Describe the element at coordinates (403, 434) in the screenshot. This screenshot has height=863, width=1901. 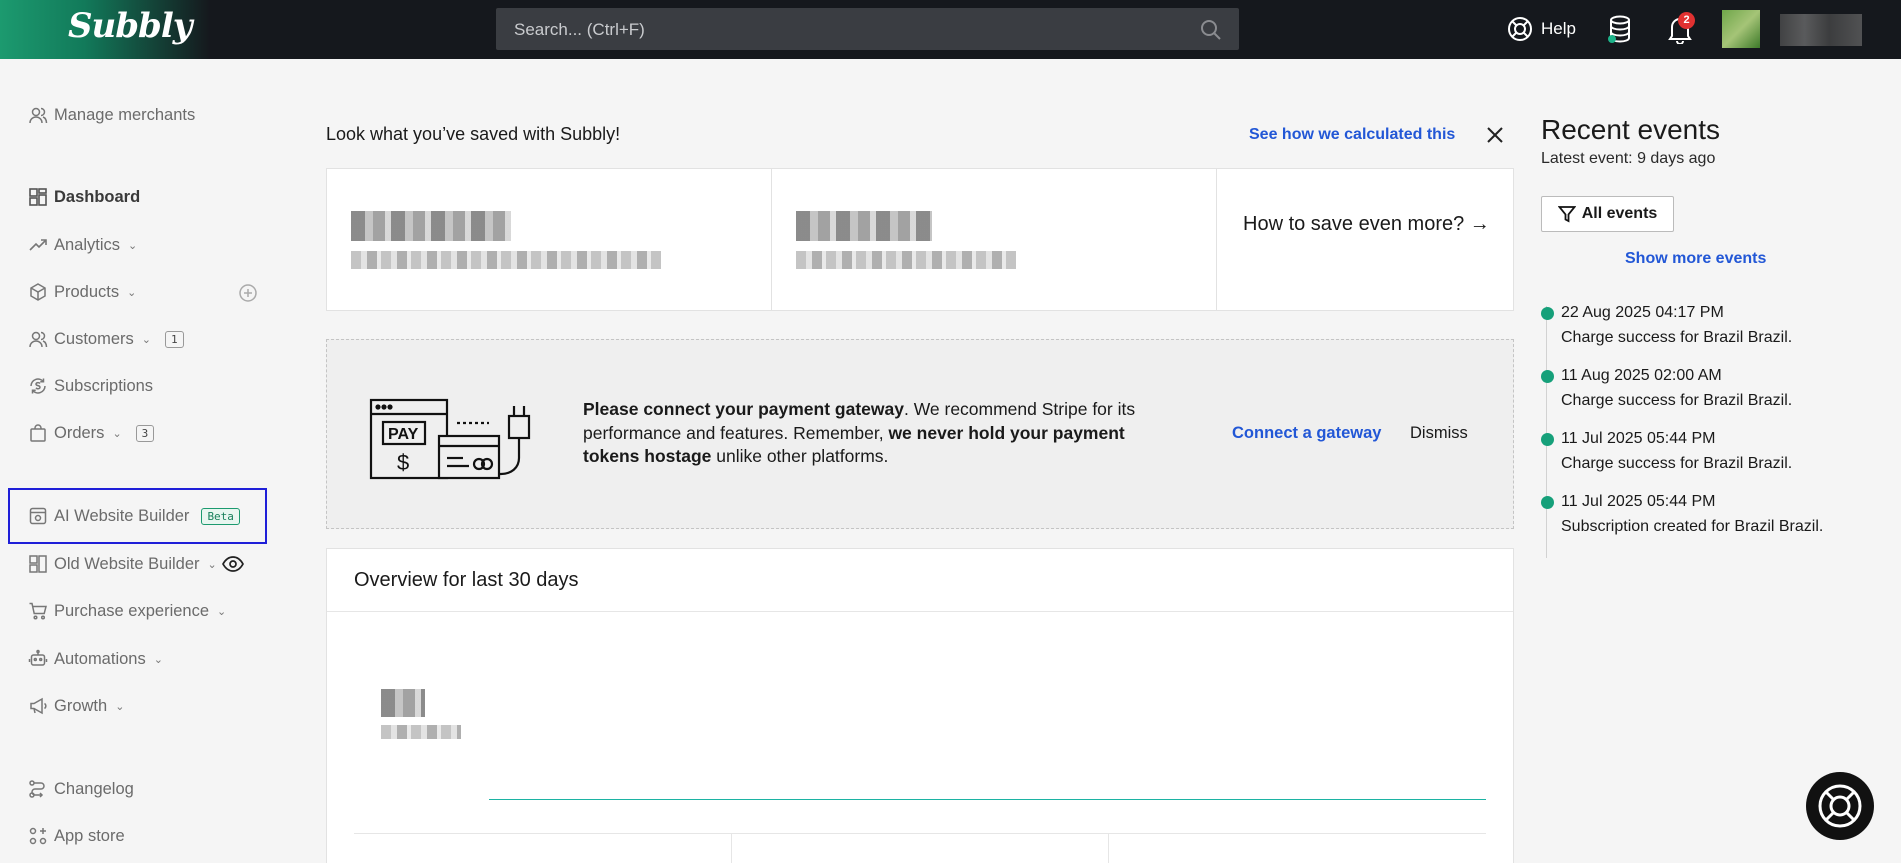
I see `svg-text: PAY` at that location.